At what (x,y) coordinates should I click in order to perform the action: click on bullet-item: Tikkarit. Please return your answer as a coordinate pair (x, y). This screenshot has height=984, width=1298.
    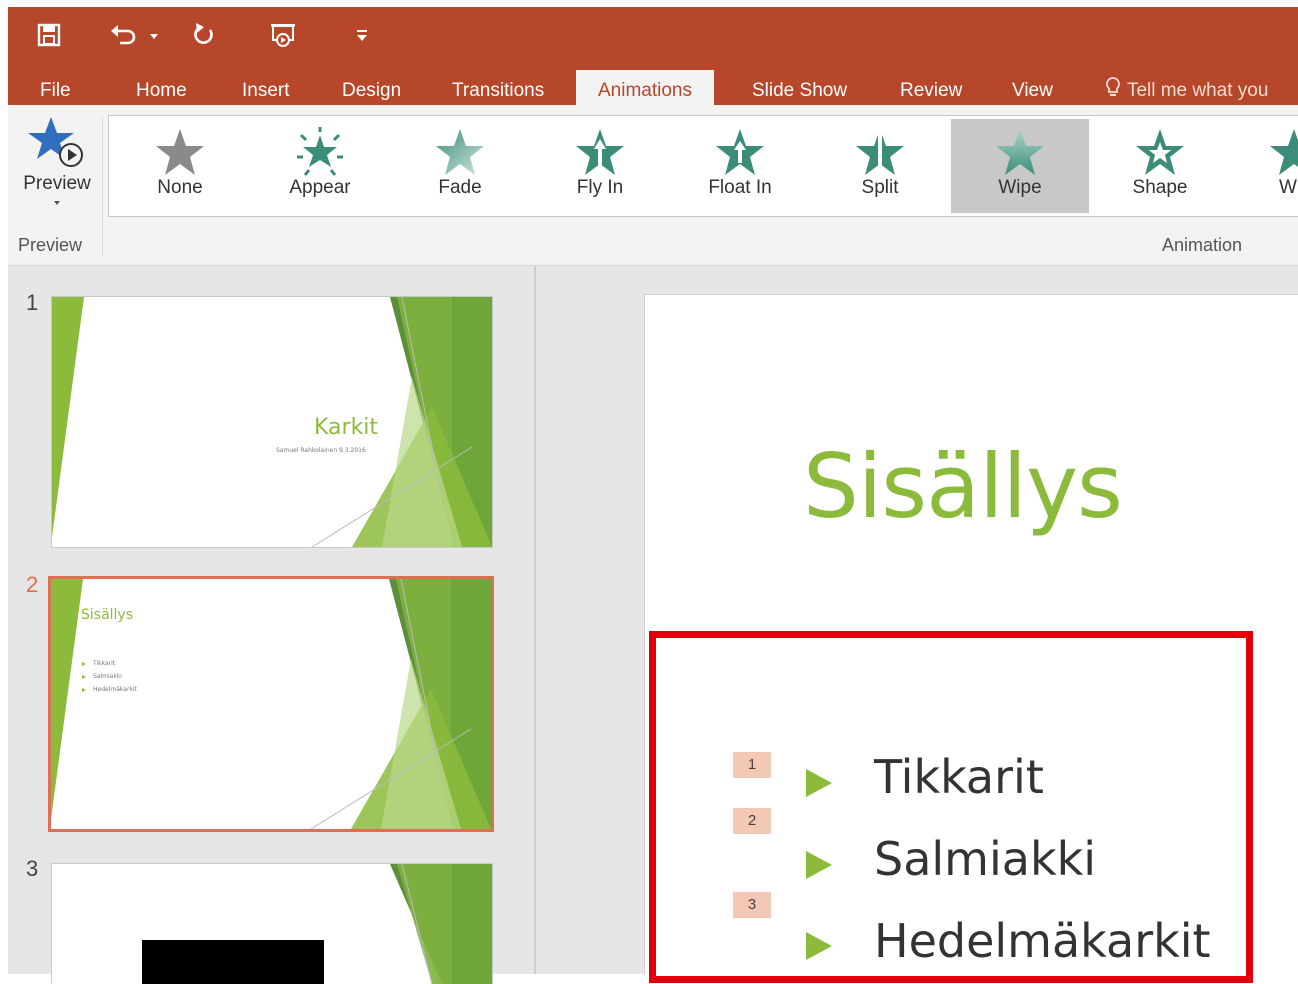
    Looking at the image, I should click on (959, 777).